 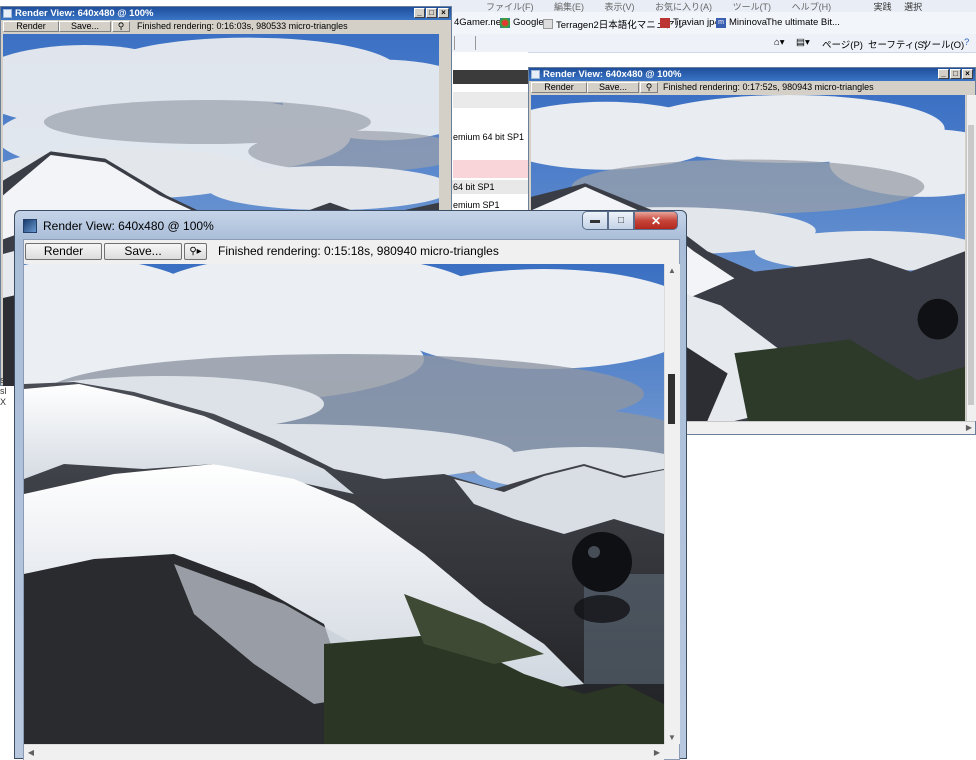 What do you see at coordinates (883, 6) in the screenshot?
I see `menu-practice: 実践` at bounding box center [883, 6].